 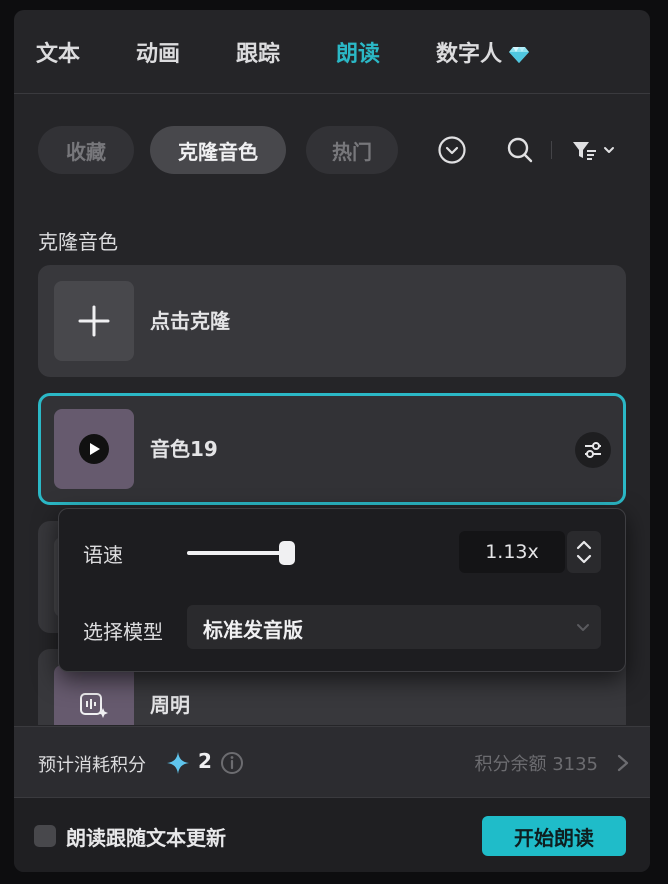 What do you see at coordinates (58, 52) in the screenshot?
I see `tab-text: 文本` at bounding box center [58, 52].